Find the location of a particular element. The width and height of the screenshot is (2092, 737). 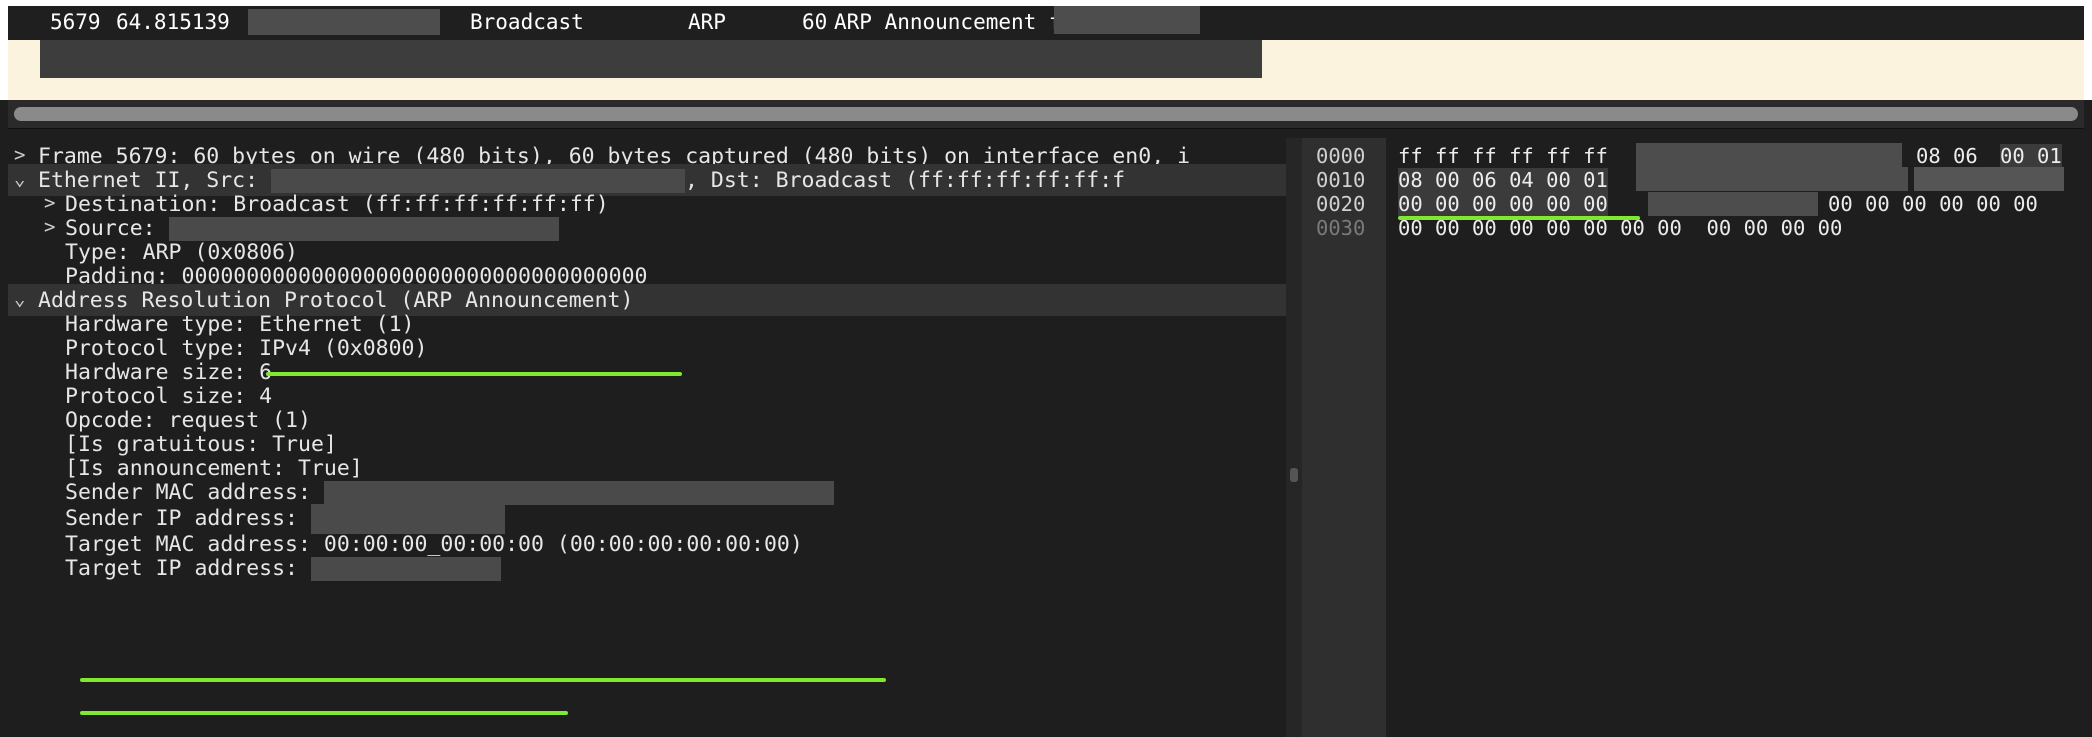

byte-offset: 0020 is located at coordinates (1341, 204).